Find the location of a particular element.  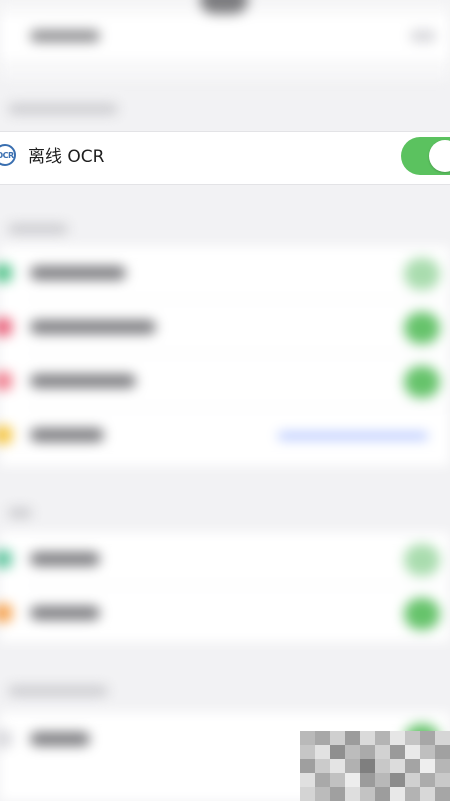

section-header-1-label is located at coordinates (63, 109).